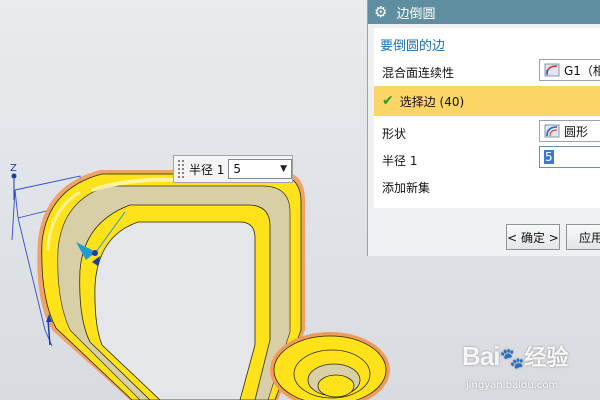  I want to click on watermark-url: jingyan.baidu.com, so click(512, 385).